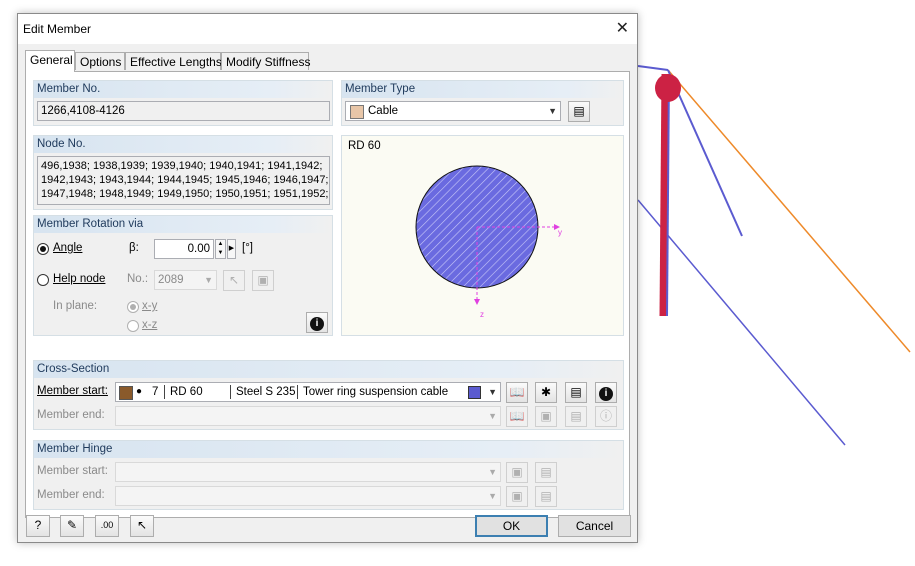  I want to click on hinge-end-edit-button: ▤, so click(546, 496).